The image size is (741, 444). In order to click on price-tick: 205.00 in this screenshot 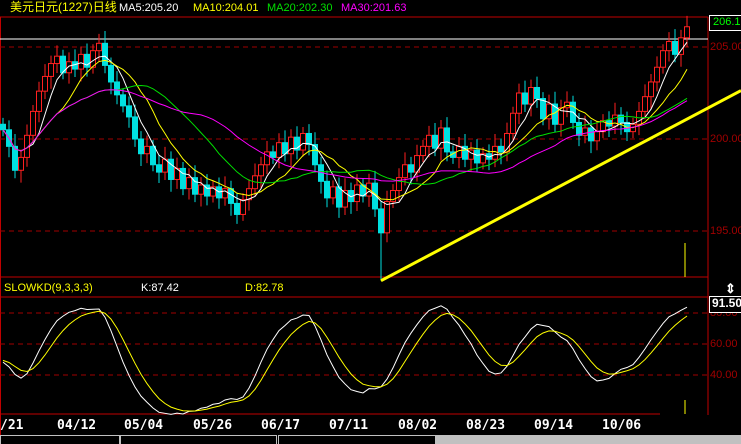, I will do `click(725, 47)`.